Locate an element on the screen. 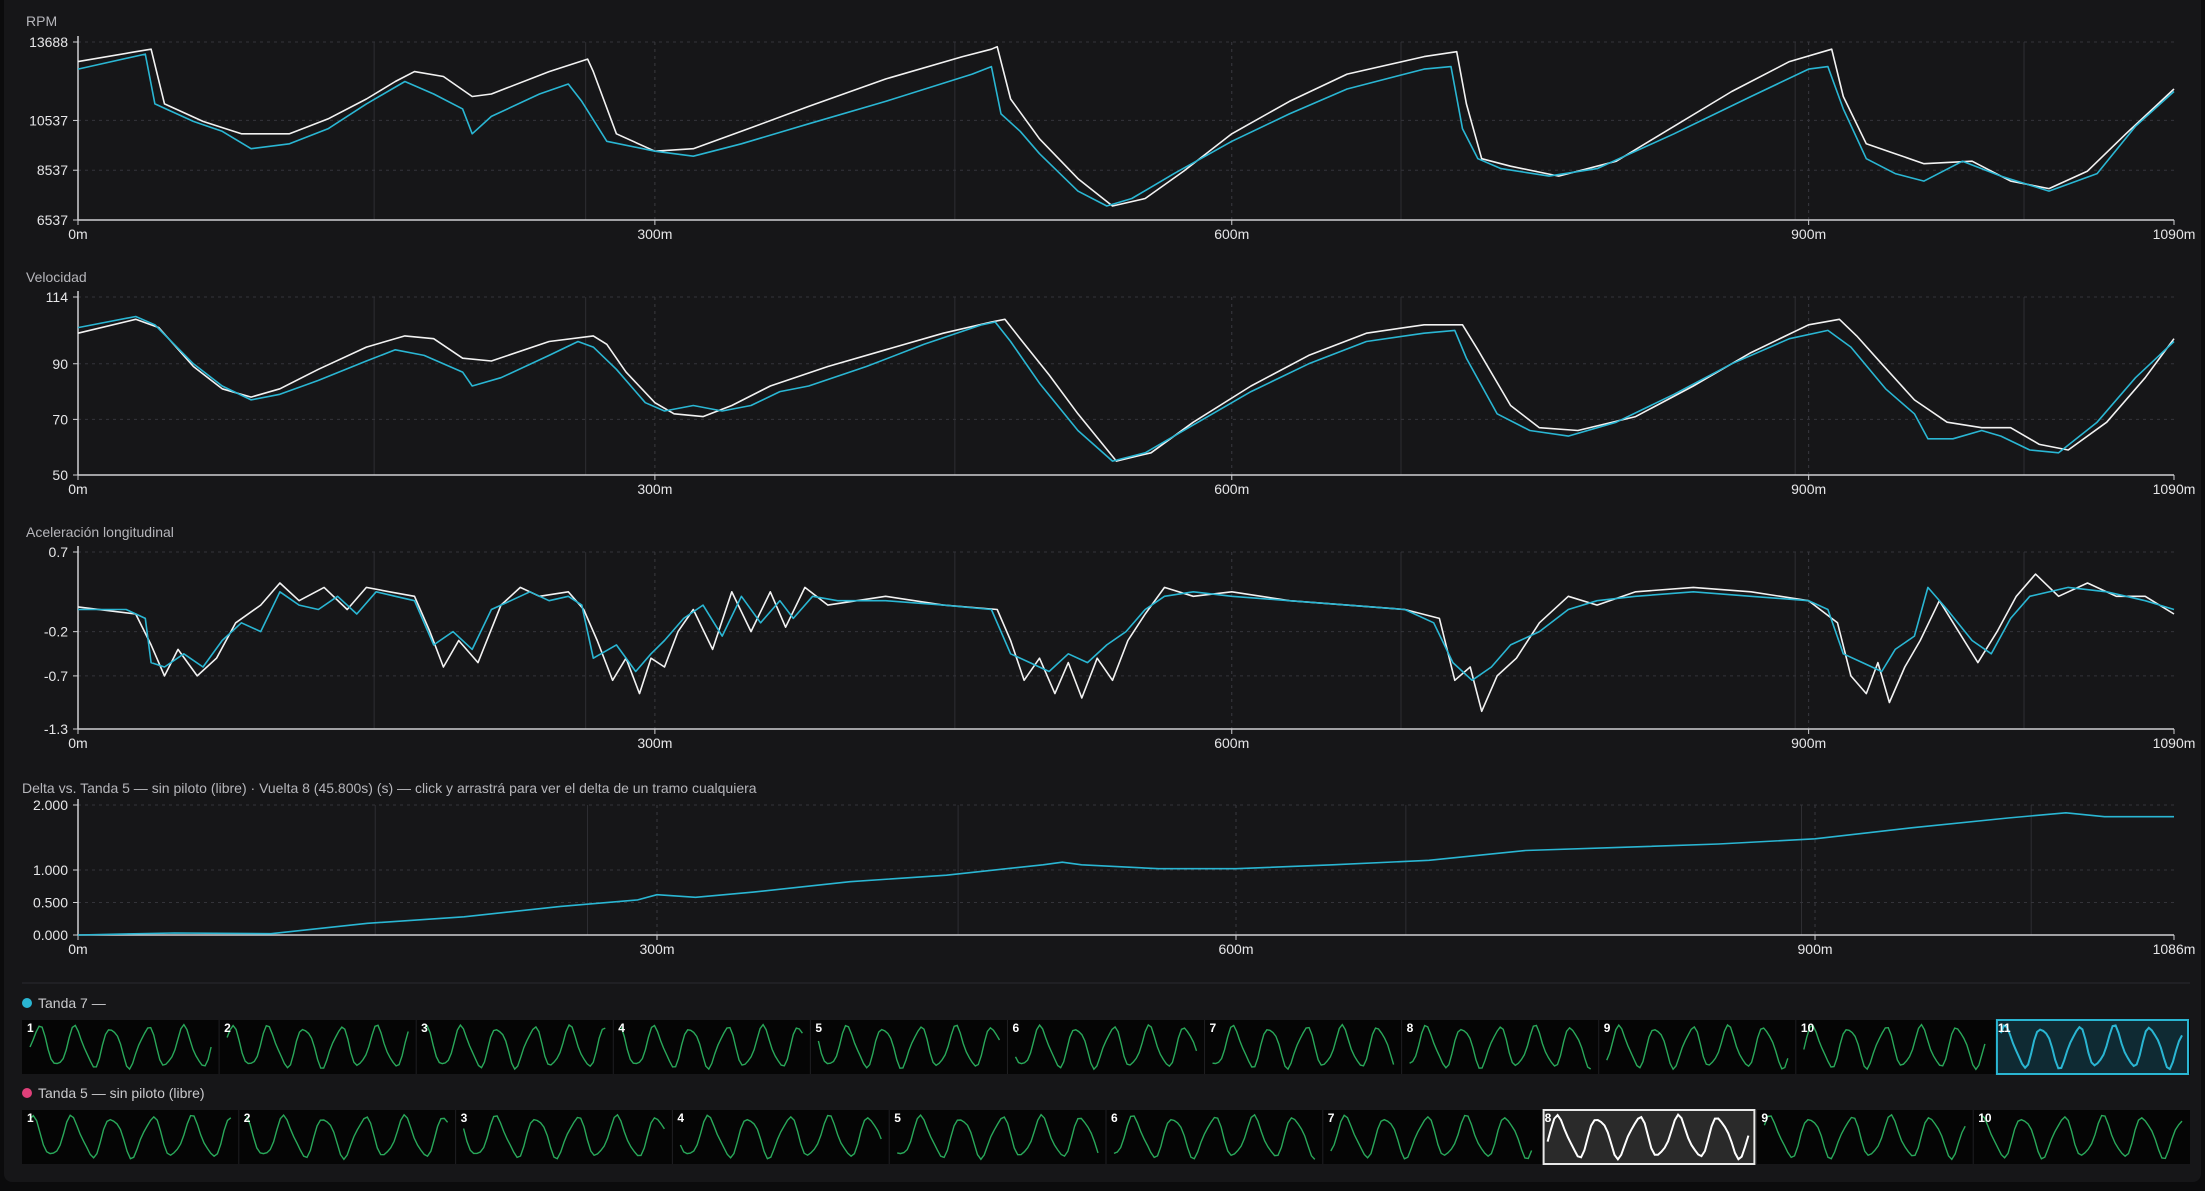 The width and height of the screenshot is (2205, 1191). y-tick-label: -0.2 is located at coordinates (56, 632).